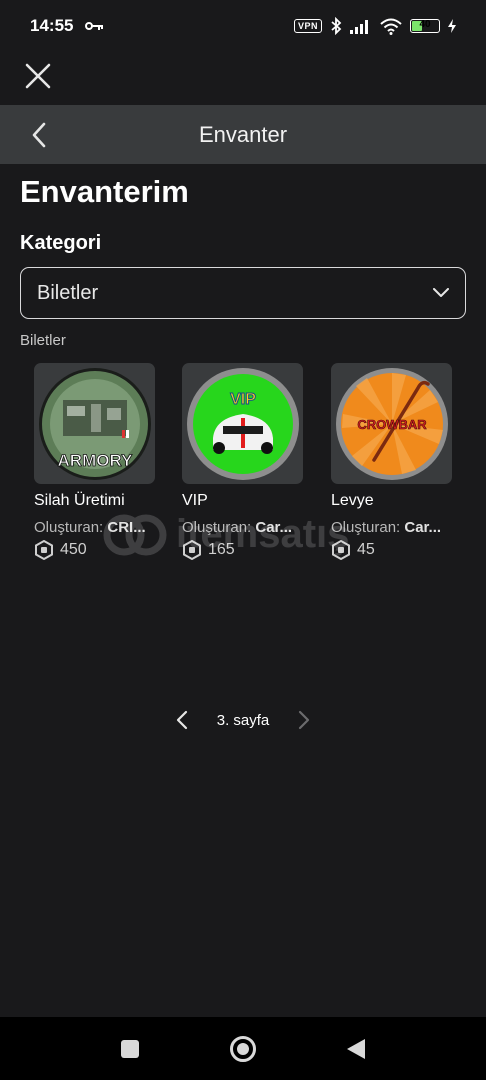 The width and height of the screenshot is (486, 1080). I want to click on armory-badge-image: ARMORY, so click(94, 423).